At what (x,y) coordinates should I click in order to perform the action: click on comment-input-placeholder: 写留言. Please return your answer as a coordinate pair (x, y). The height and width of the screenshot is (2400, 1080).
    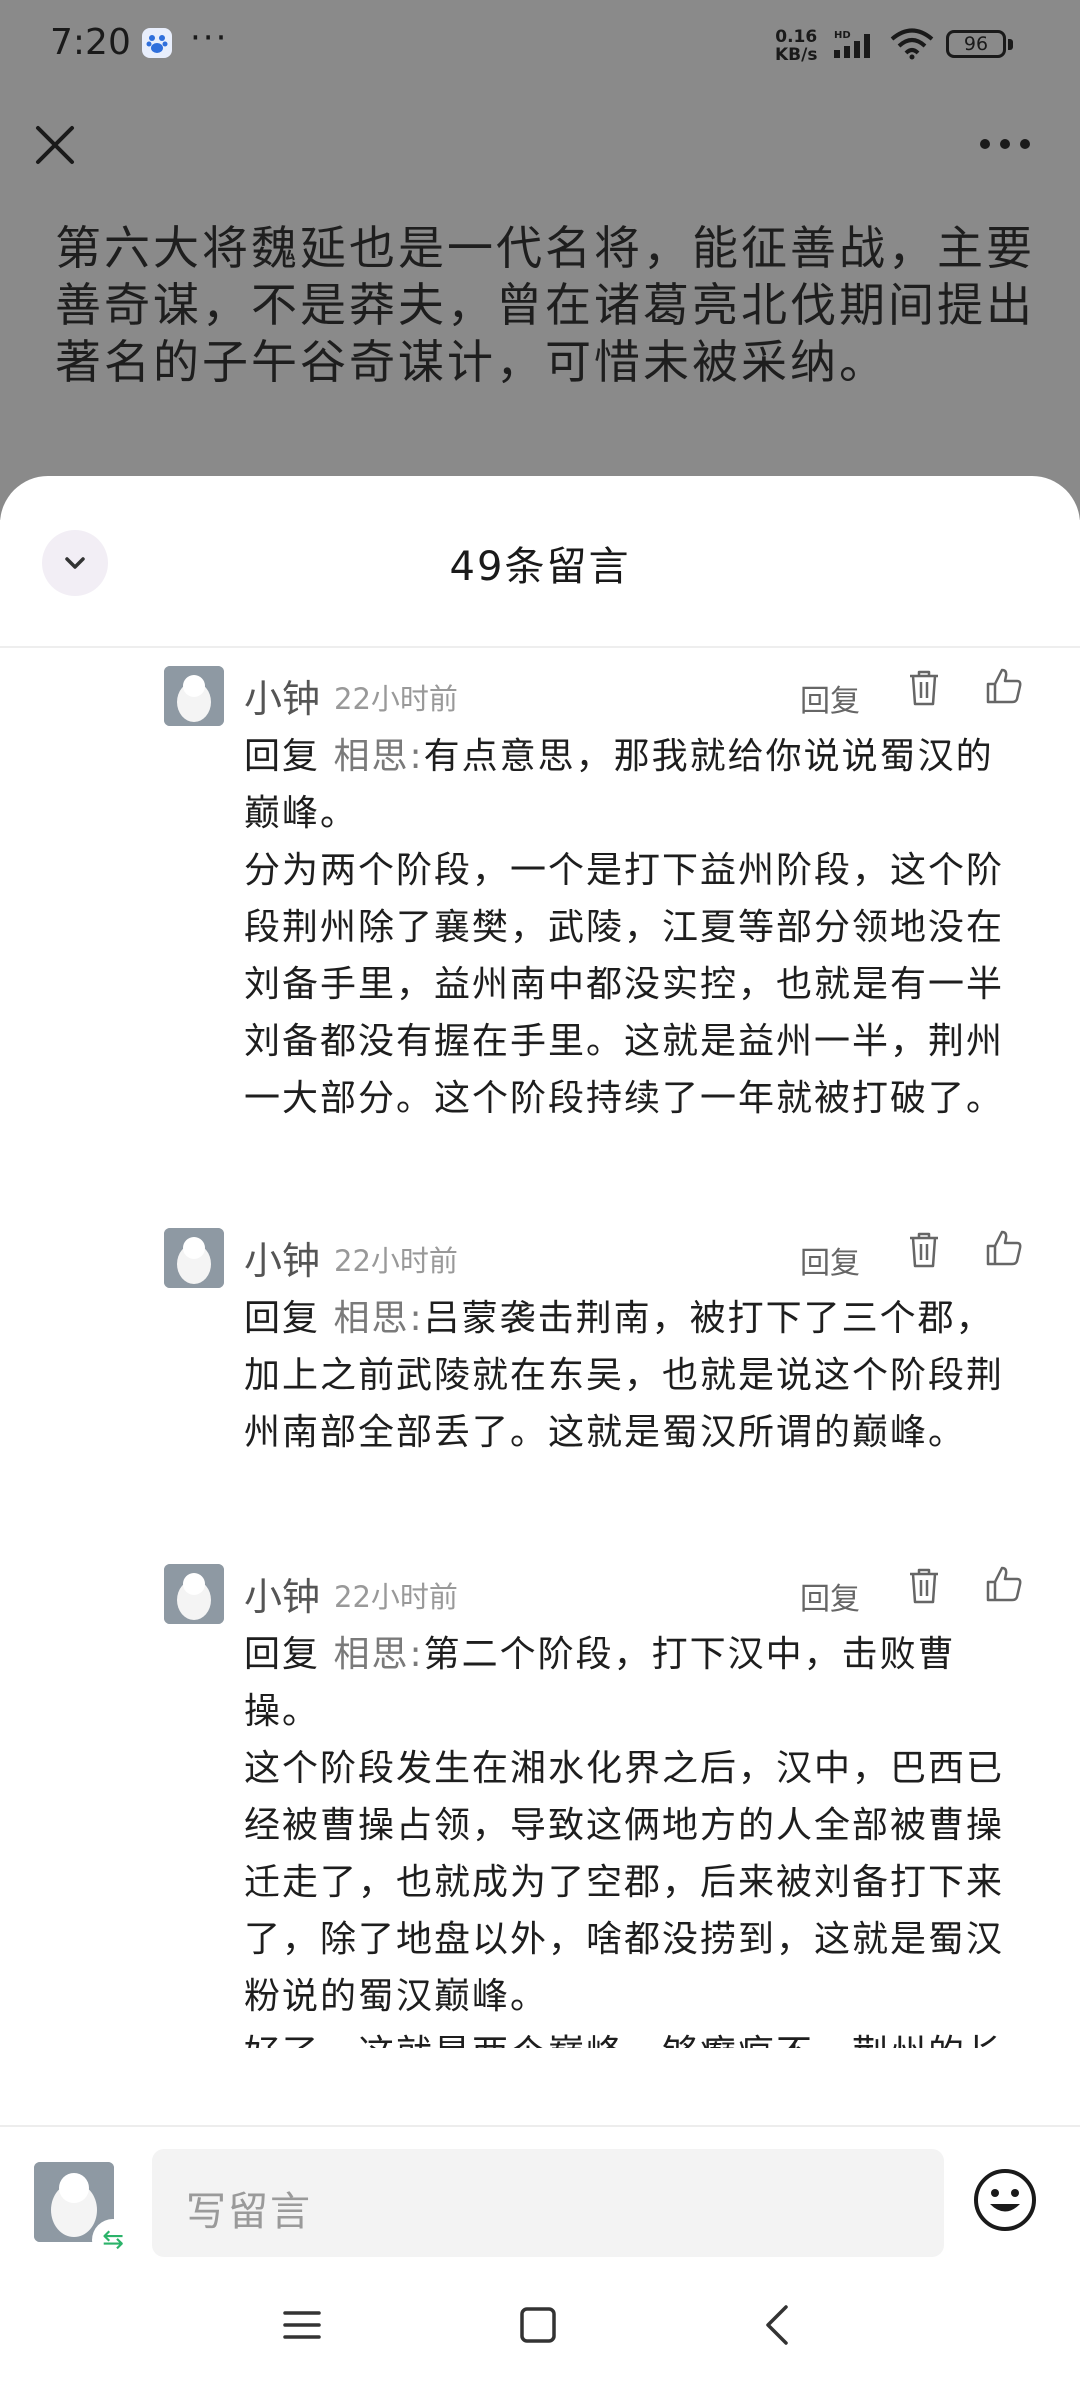
    Looking at the image, I should click on (249, 2212).